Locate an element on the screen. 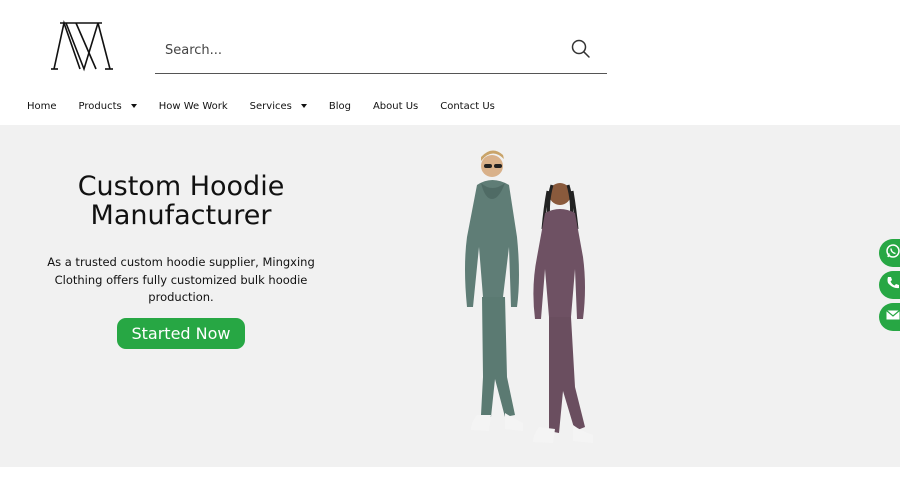 This screenshot has height=500, width=900. nav-item-blog: Blog is located at coordinates (340, 106).